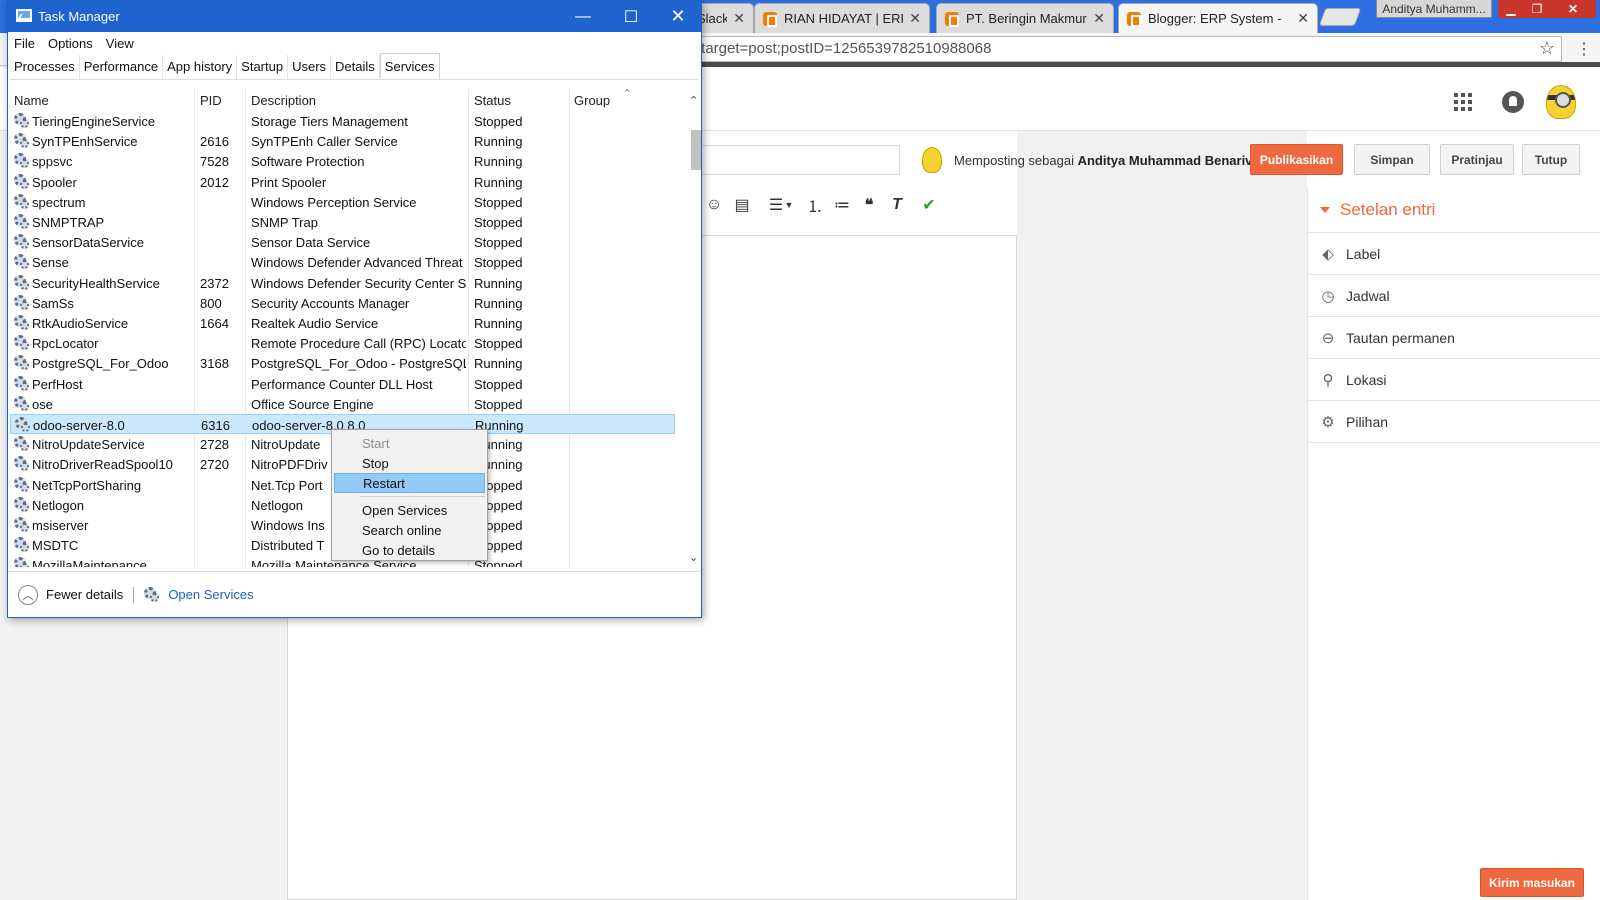  Describe the element at coordinates (54, 182) in the screenshot. I see `service-name: Spooler` at that location.